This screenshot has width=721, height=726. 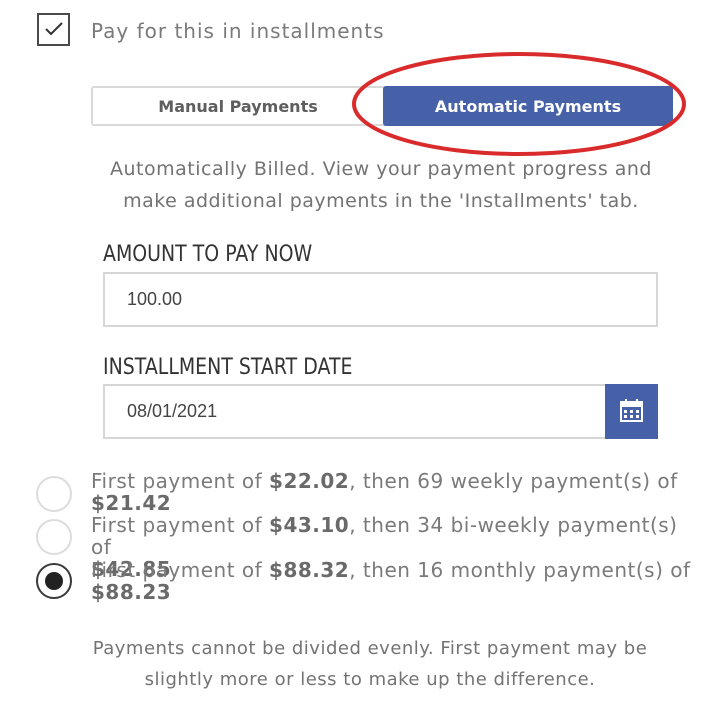 What do you see at coordinates (513, 481) in the screenshot?
I see `plan-middle: , then 69 weekly payment(s) of` at bounding box center [513, 481].